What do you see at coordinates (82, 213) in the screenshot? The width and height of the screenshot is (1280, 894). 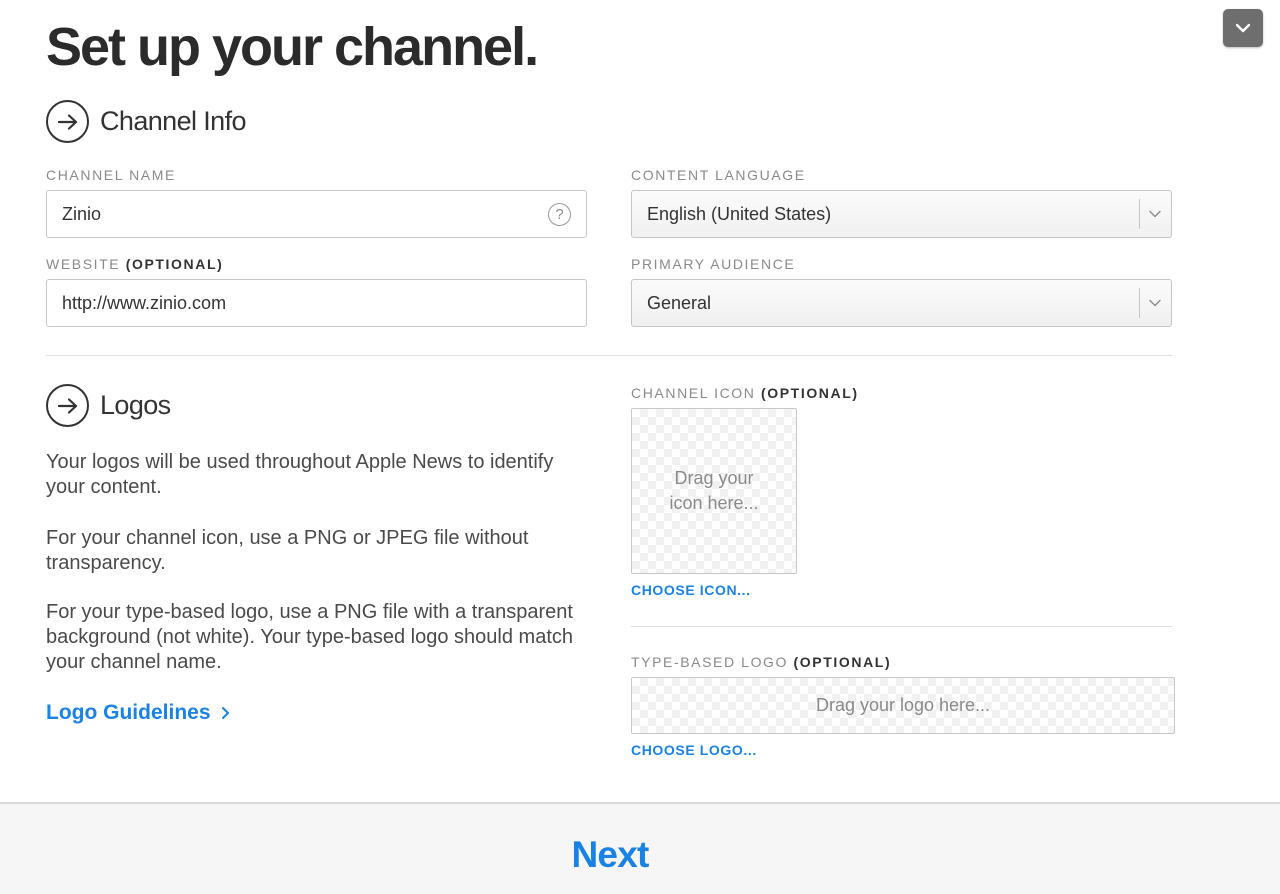 I see `channel-name-value: Zinio` at bounding box center [82, 213].